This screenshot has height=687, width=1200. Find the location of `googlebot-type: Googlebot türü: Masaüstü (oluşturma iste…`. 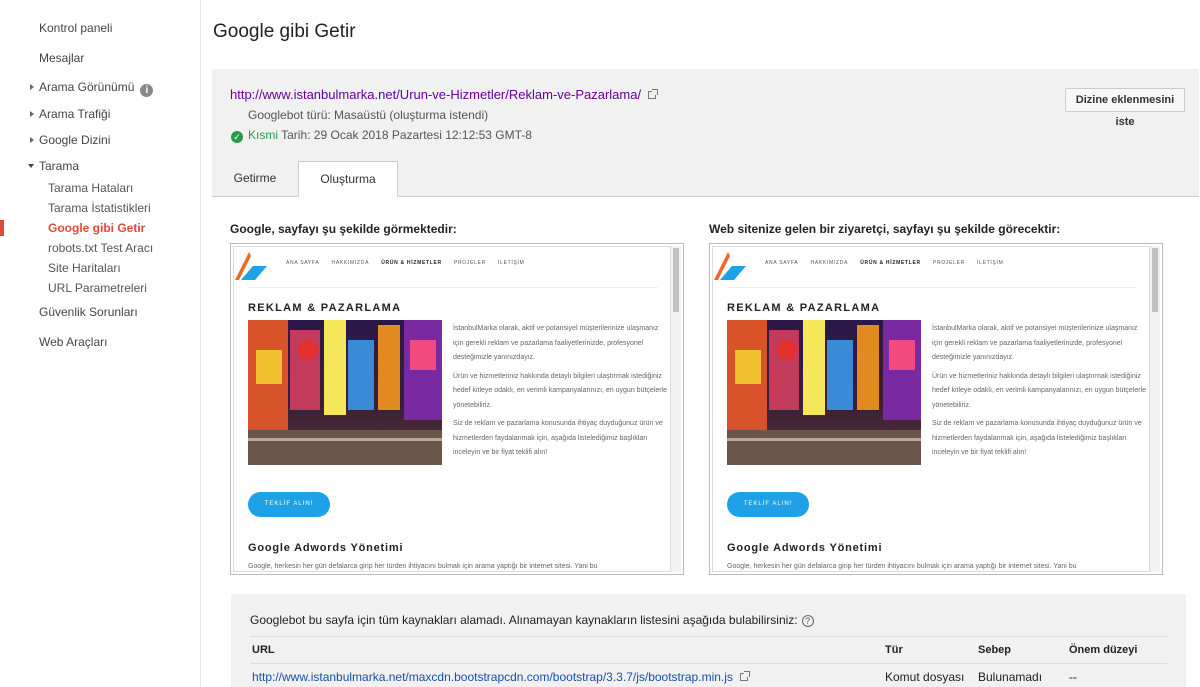

googlebot-type: Googlebot türü: Masaüstü (oluşturma iste… is located at coordinates (368, 115).